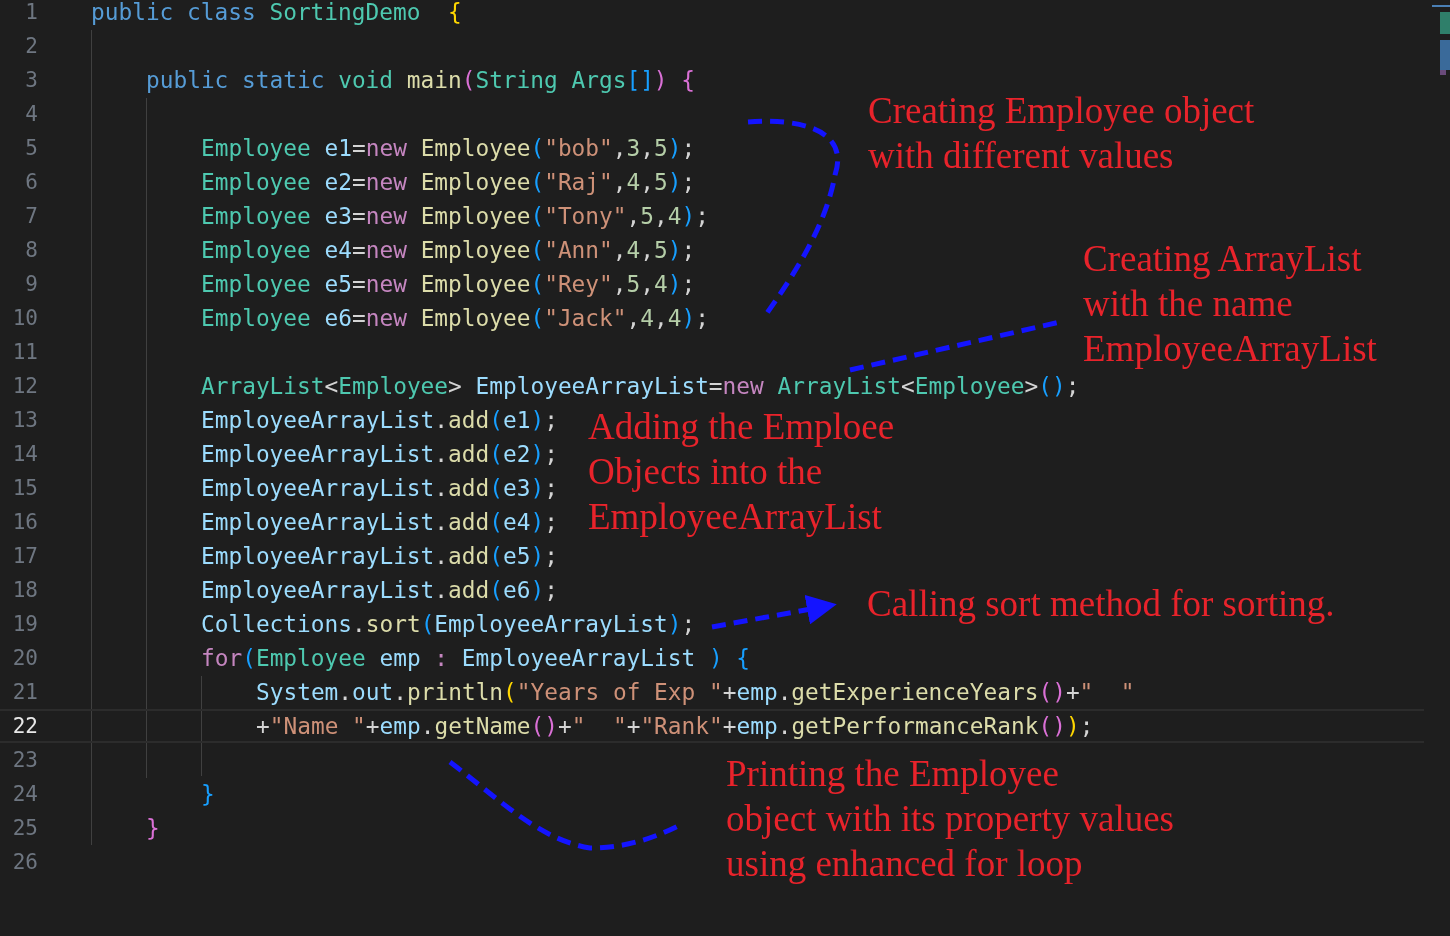  What do you see at coordinates (421, 80) in the screenshot?
I see `code-line: public static void main(String Args[]) {` at bounding box center [421, 80].